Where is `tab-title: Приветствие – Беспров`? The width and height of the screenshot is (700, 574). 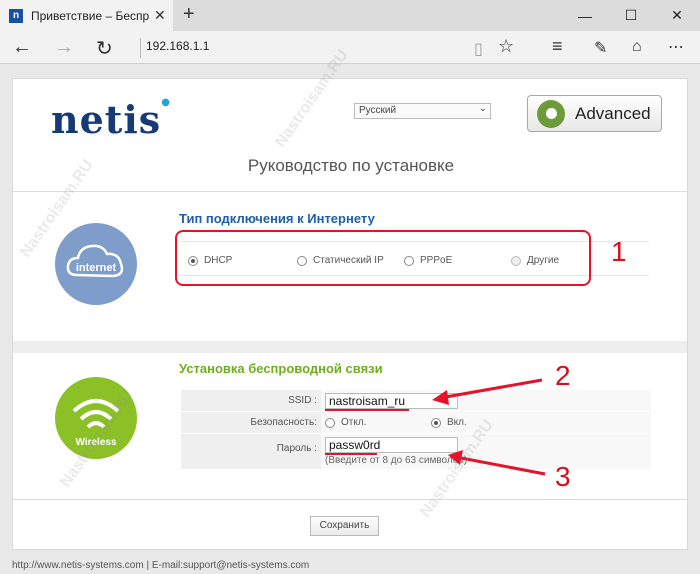
tab-title: Приветствие – Беспров is located at coordinates (90, 15).